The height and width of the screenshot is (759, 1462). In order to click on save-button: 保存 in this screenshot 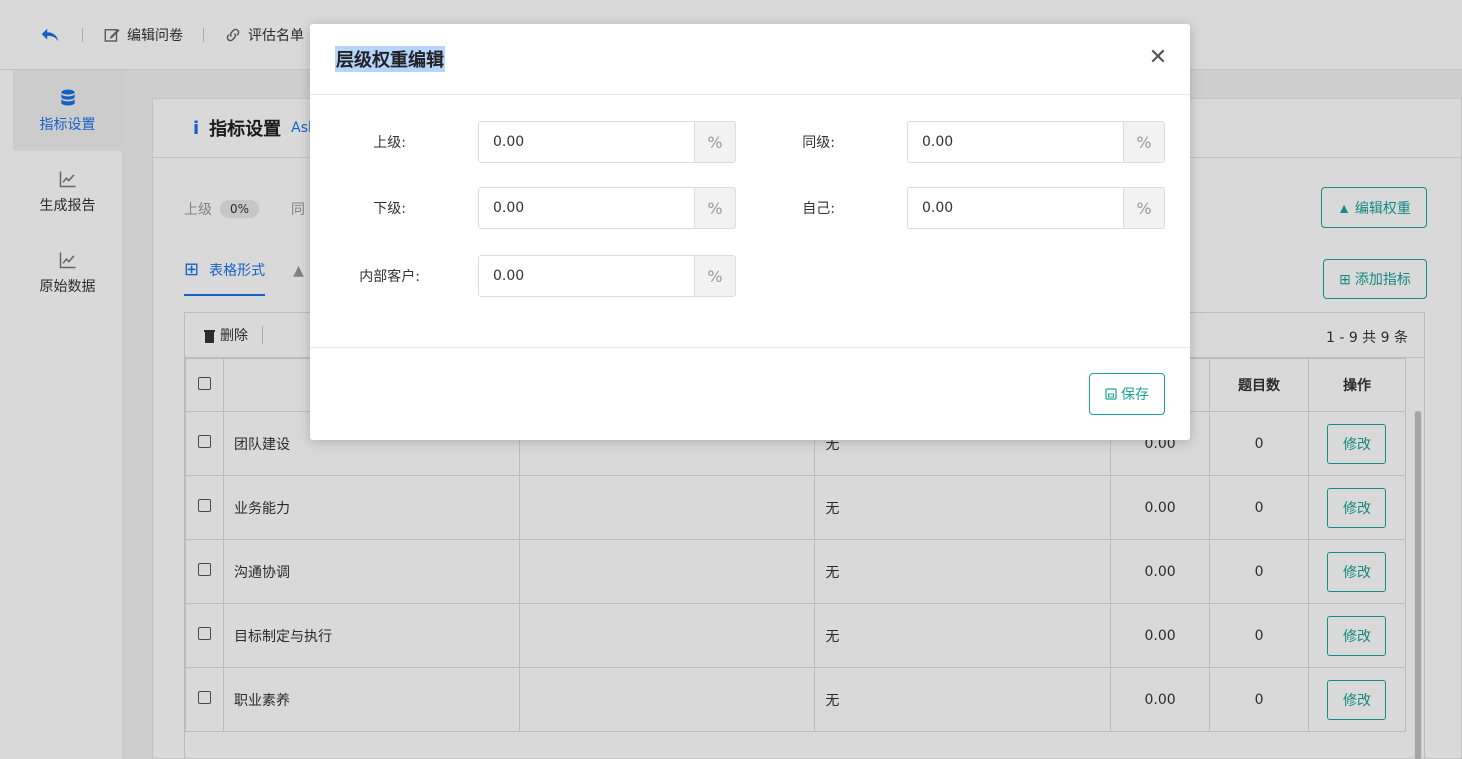, I will do `click(1127, 394)`.